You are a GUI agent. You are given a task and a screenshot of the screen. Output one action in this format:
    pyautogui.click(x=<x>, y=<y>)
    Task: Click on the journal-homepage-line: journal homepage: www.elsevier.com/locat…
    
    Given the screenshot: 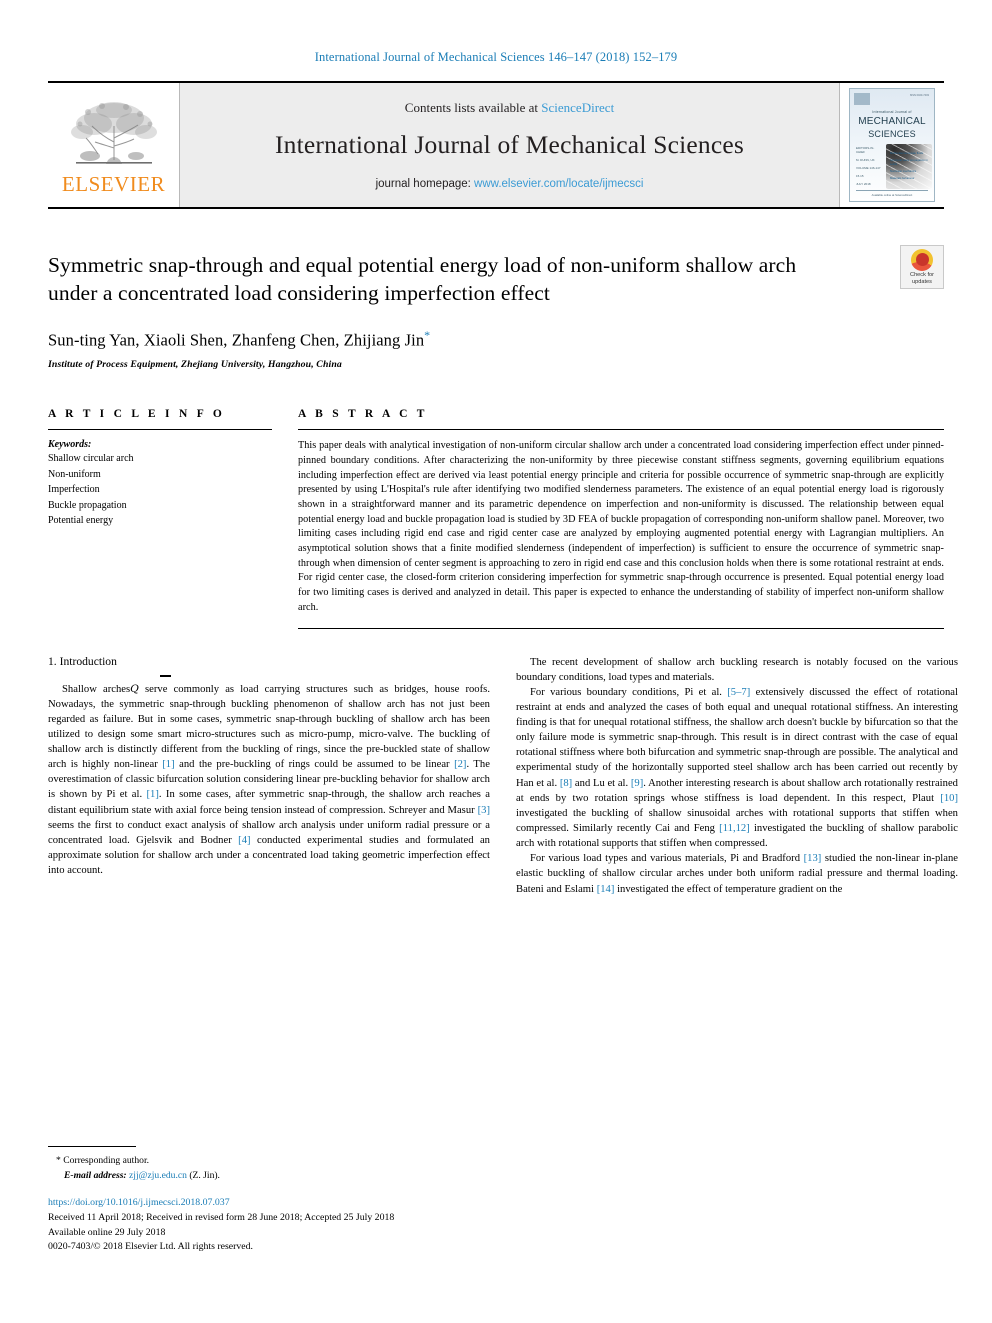 What is the action you would take?
    pyautogui.click(x=510, y=184)
    